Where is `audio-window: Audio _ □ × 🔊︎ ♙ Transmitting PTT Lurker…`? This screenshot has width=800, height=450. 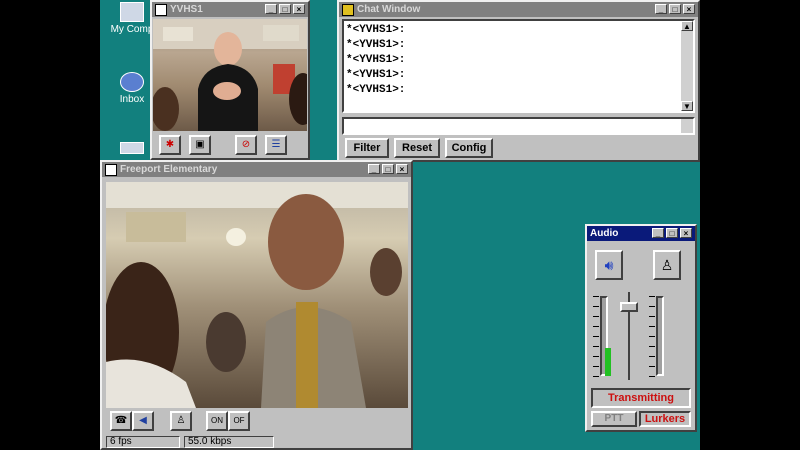
audio-window: Audio _ □ × 🔊︎ ♙ Transmitting PTT Lurker… is located at coordinates (641, 328).